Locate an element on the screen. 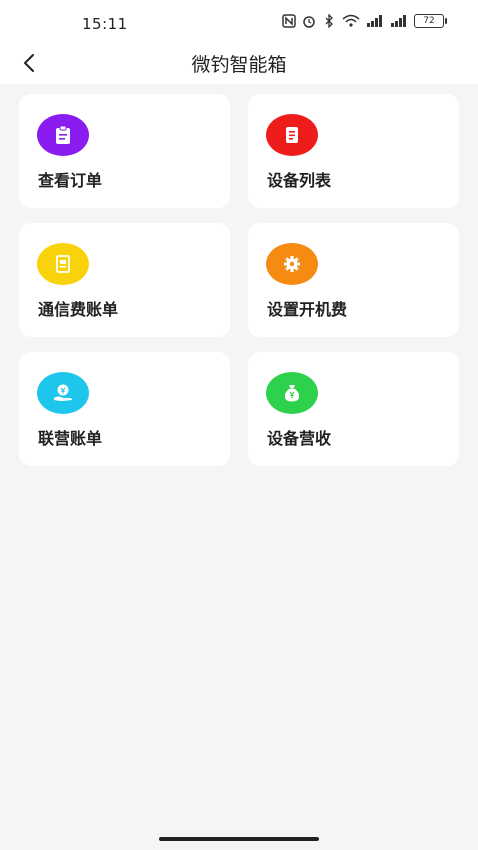 The height and width of the screenshot is (850, 478). status-icons: 72 is located at coordinates (364, 21).